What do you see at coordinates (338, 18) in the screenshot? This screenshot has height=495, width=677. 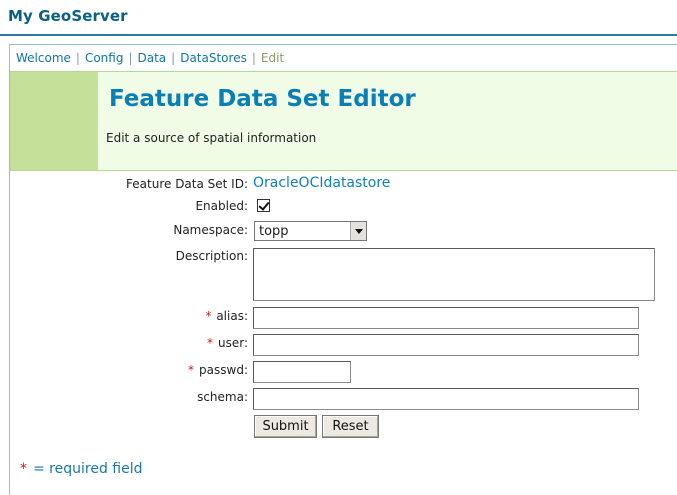 I see `app-header: My GeoServer` at bounding box center [338, 18].